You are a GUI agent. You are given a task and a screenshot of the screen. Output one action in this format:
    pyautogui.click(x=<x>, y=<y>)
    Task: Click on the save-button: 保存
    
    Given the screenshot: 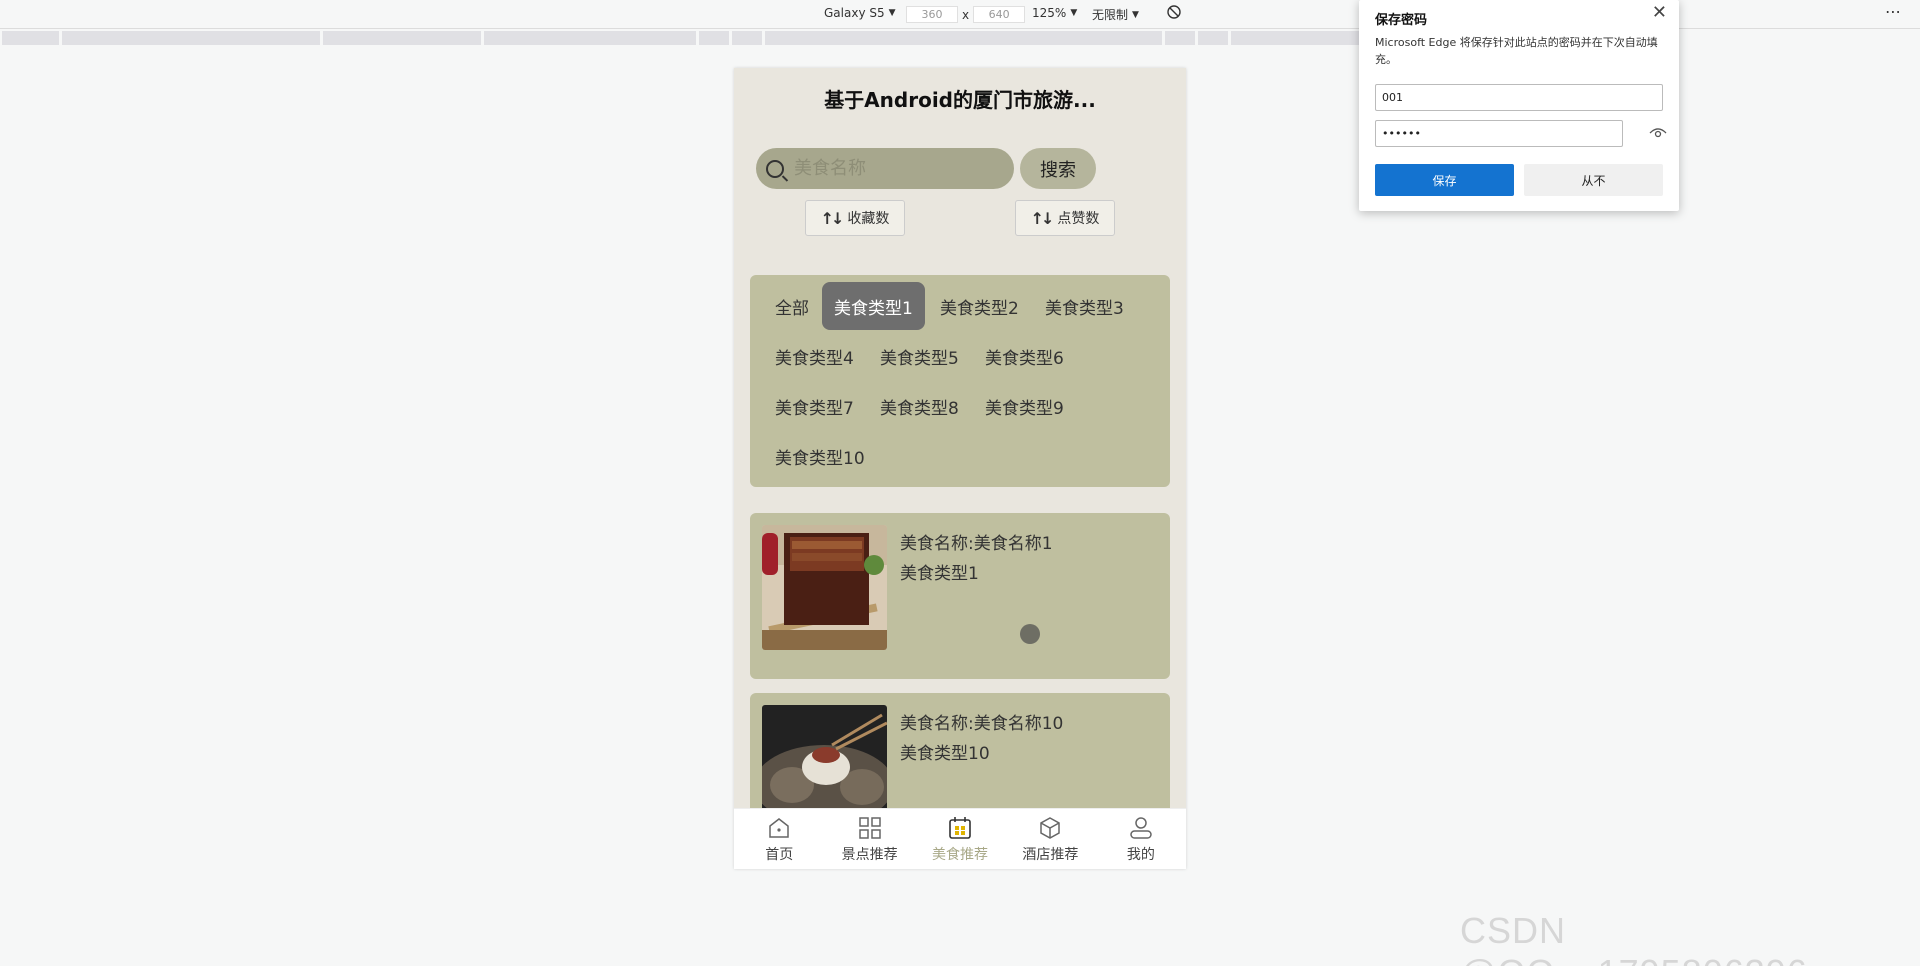 What is the action you would take?
    pyautogui.click(x=1444, y=180)
    